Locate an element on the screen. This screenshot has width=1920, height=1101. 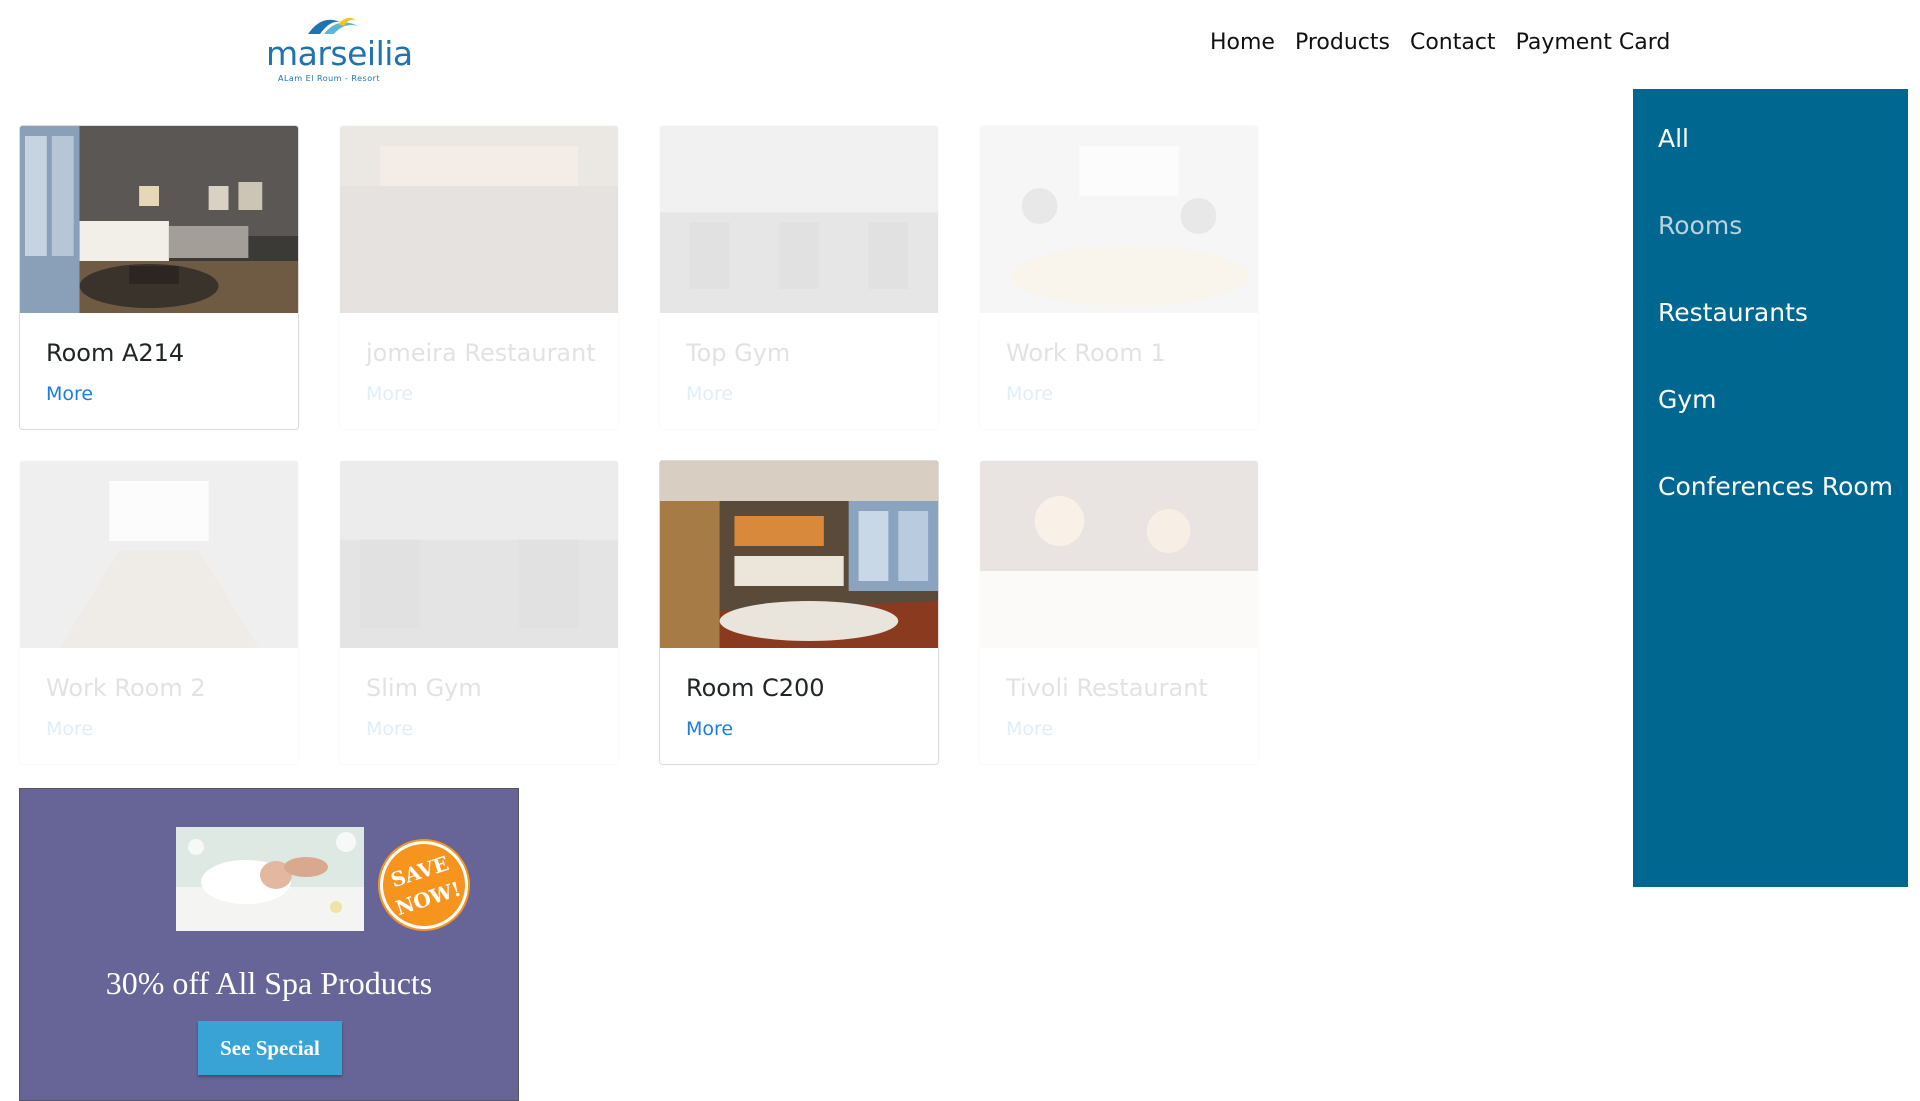
meeting-room-photo is located at coordinates (1119, 219).